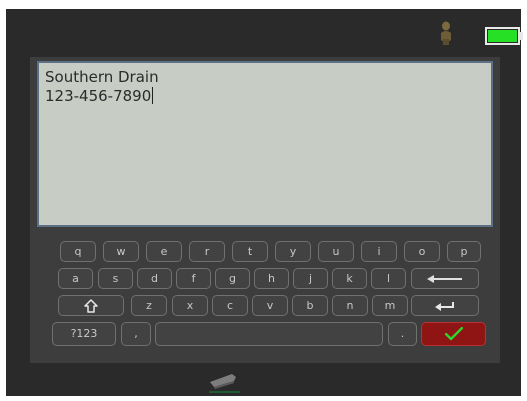  I want to click on key-v: v, so click(270, 305).